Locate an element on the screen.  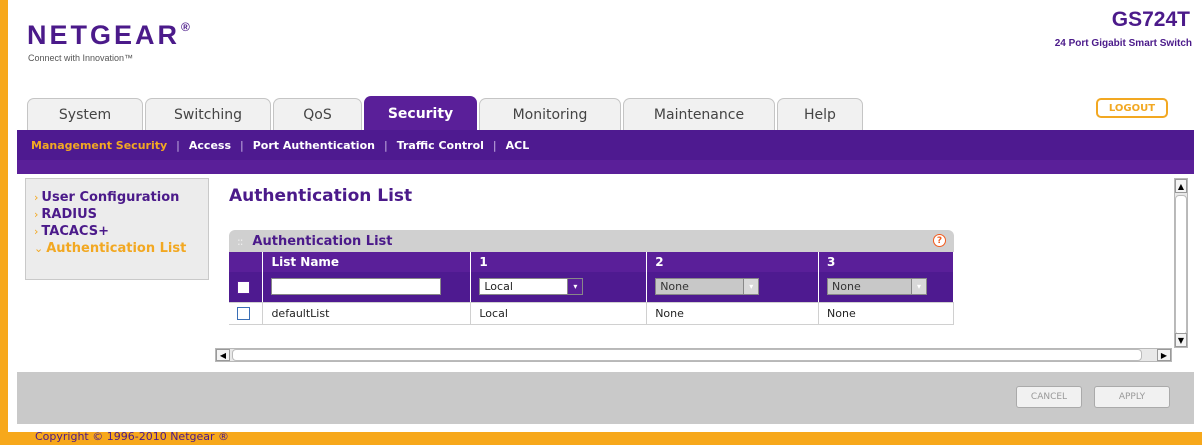
sidebar-item-radius: › RADIUS is located at coordinates (121, 214).